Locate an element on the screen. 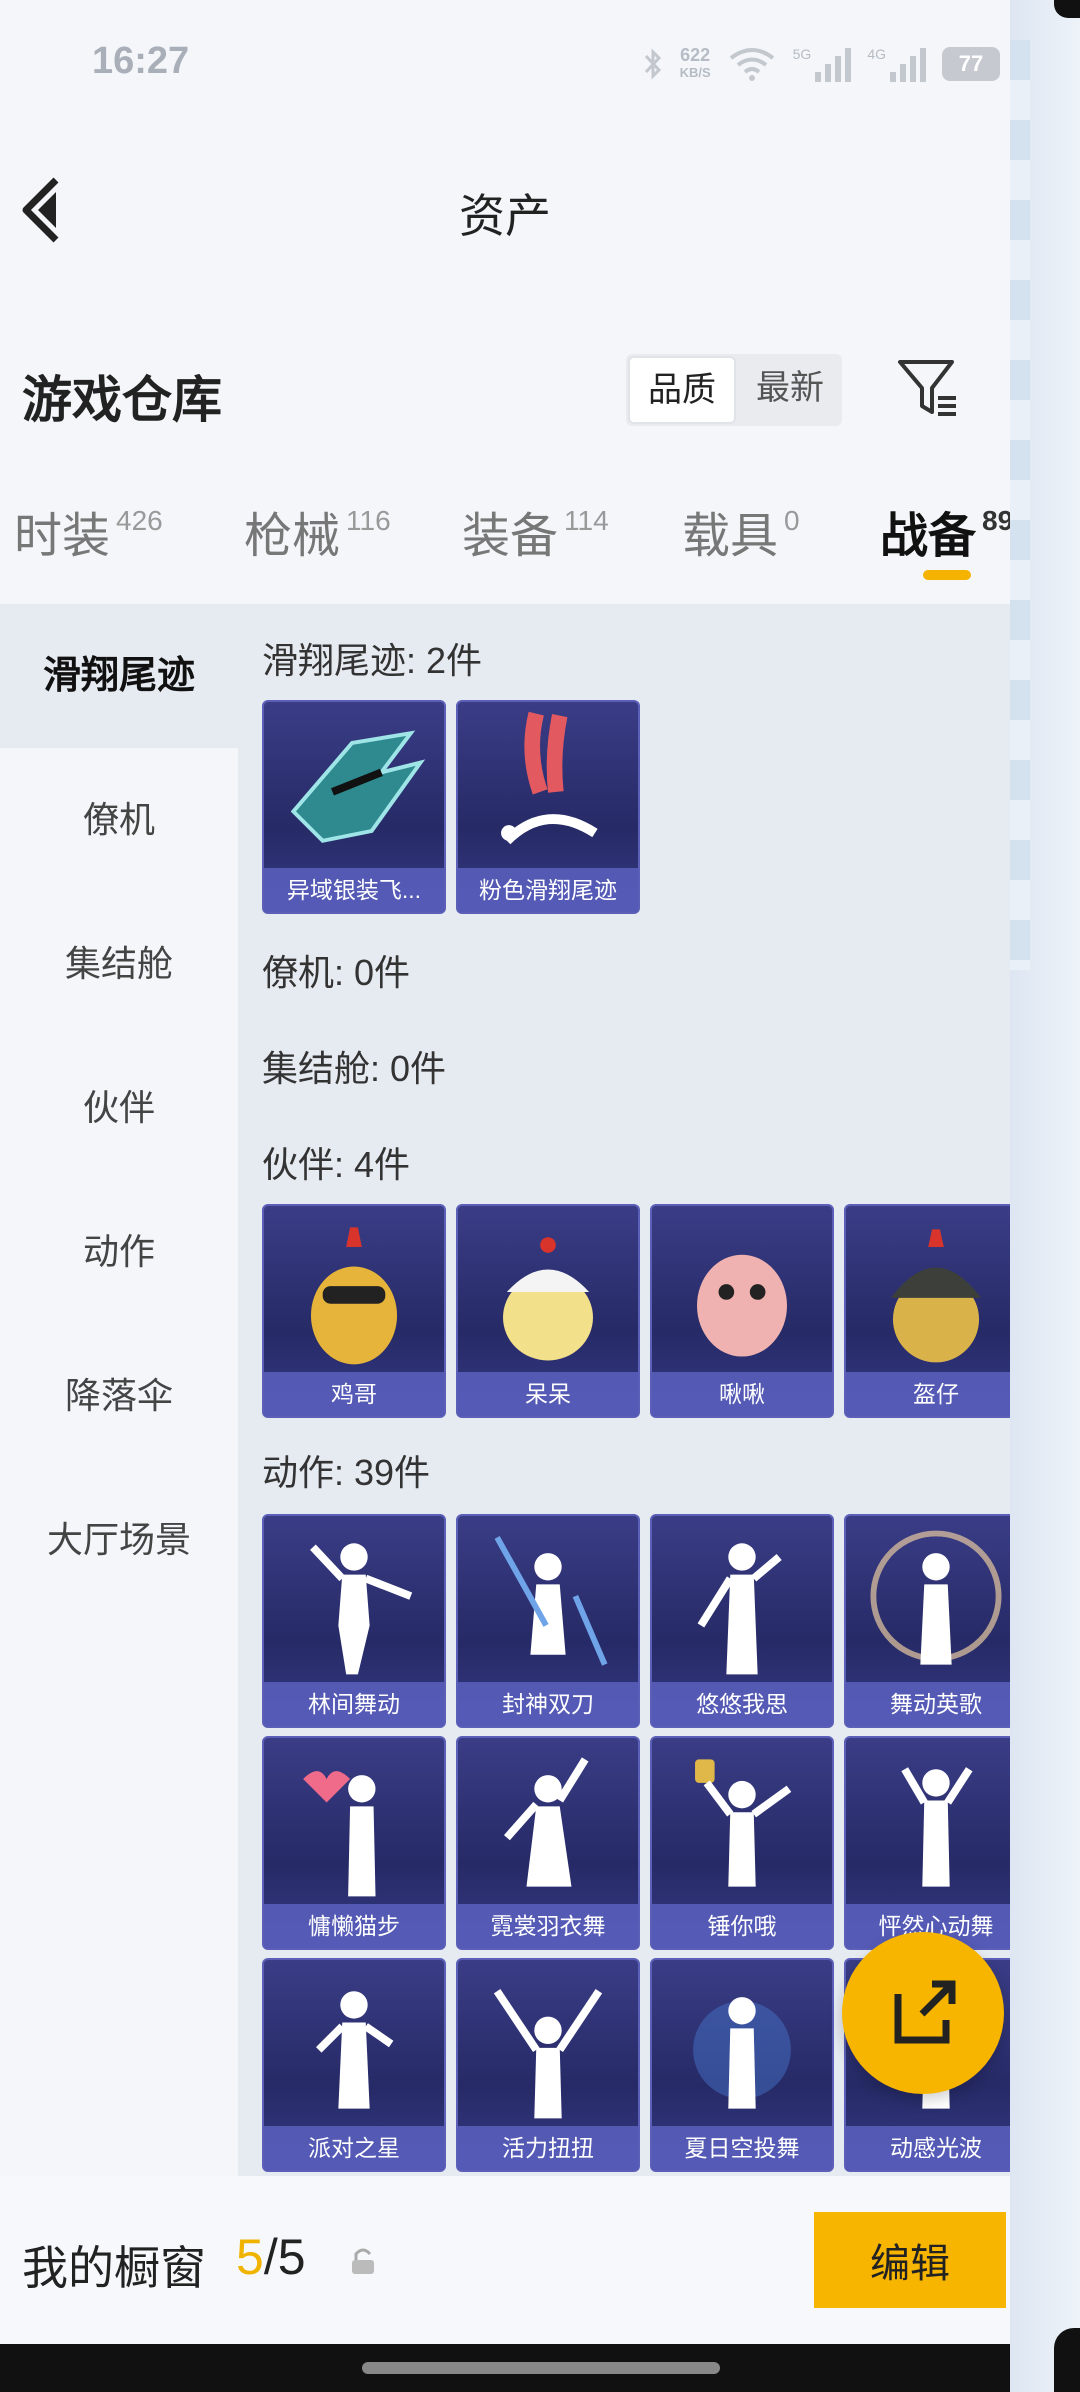  share-button is located at coordinates (923, 2013).